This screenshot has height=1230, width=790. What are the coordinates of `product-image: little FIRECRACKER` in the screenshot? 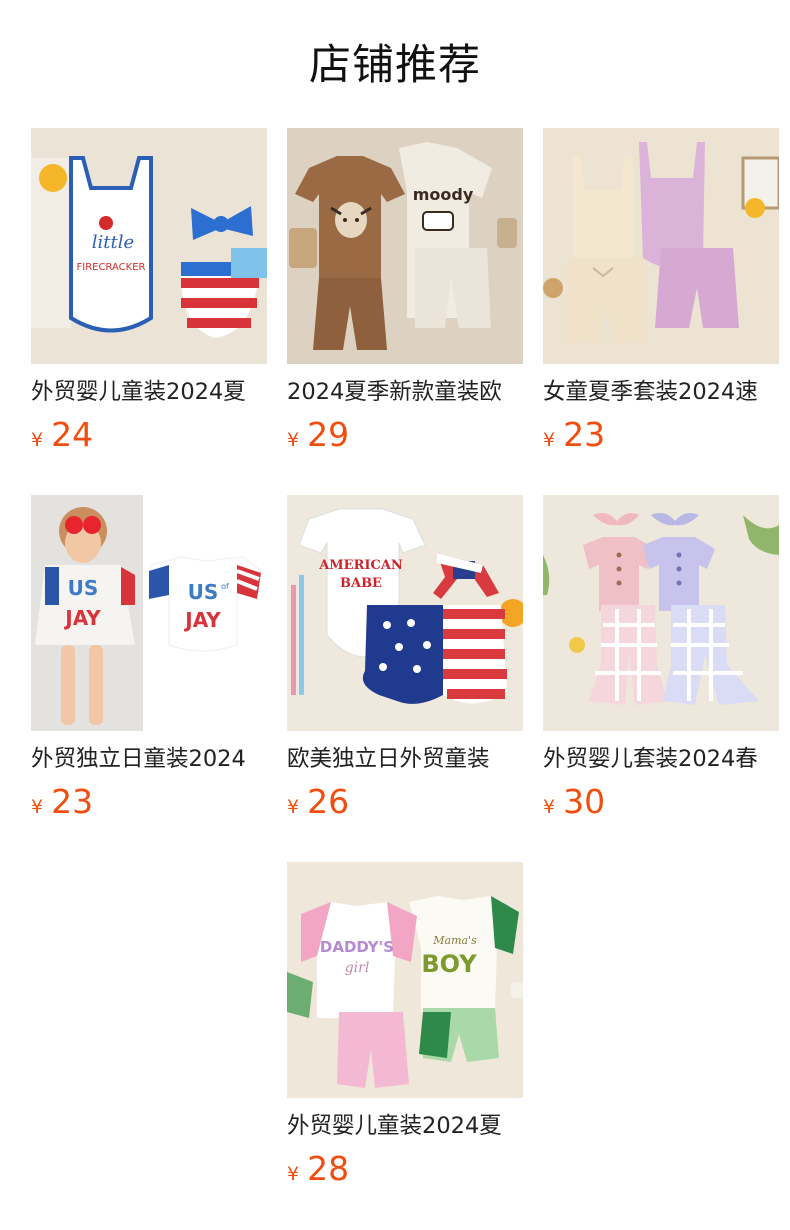 It's located at (149, 246).